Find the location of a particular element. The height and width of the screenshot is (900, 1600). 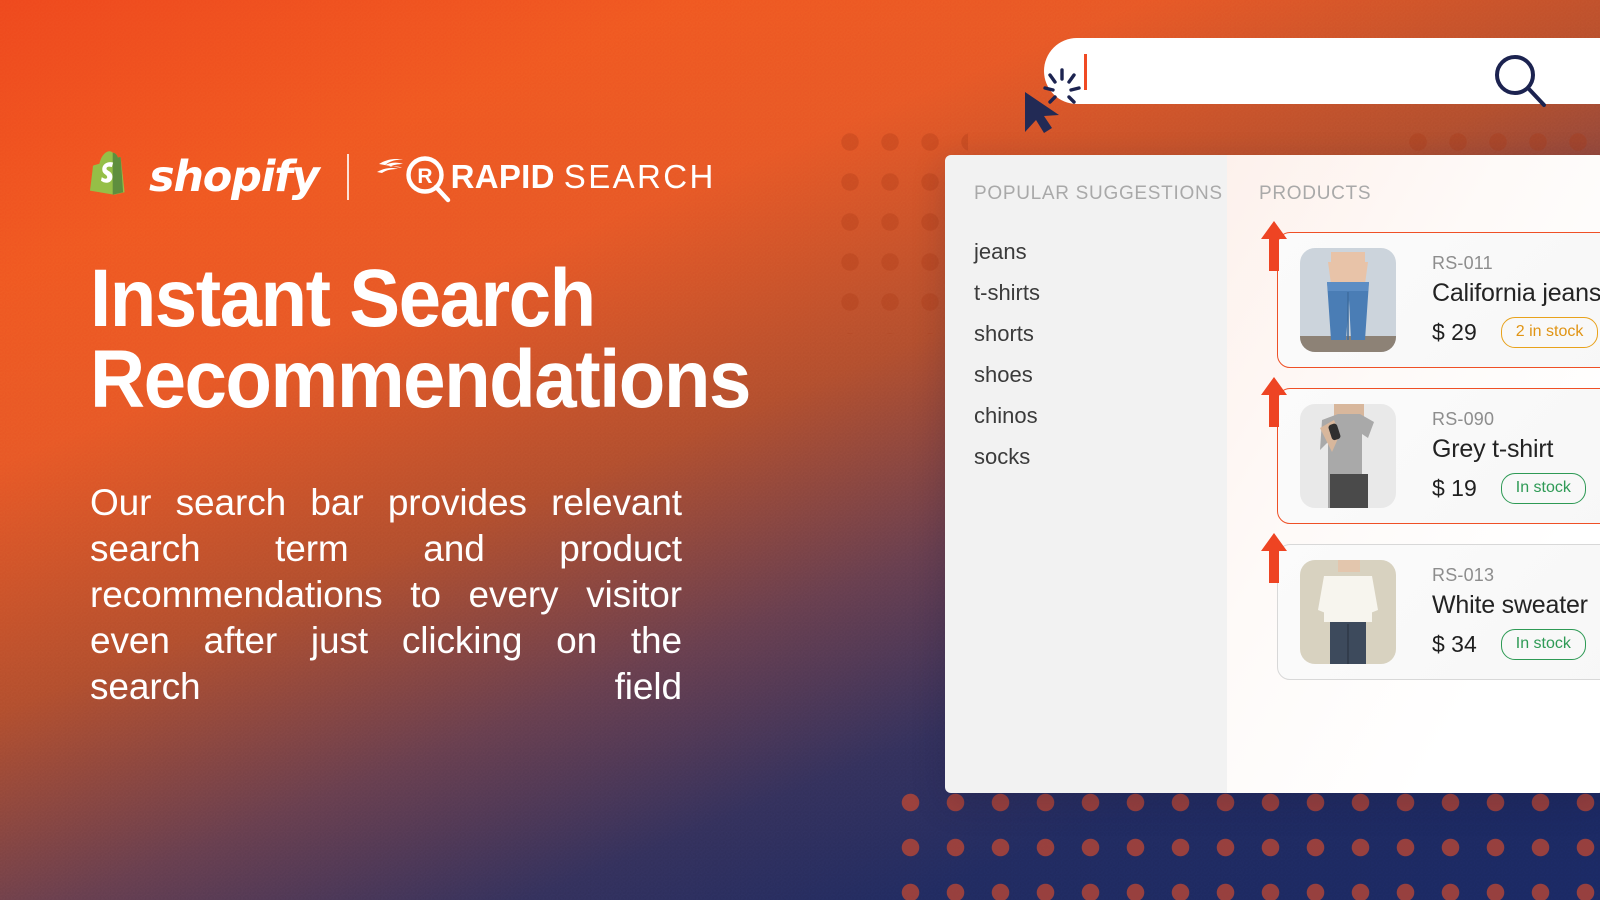

product-info: RS-013 White sweater $ 34 In stock is located at coordinates (1510, 612).